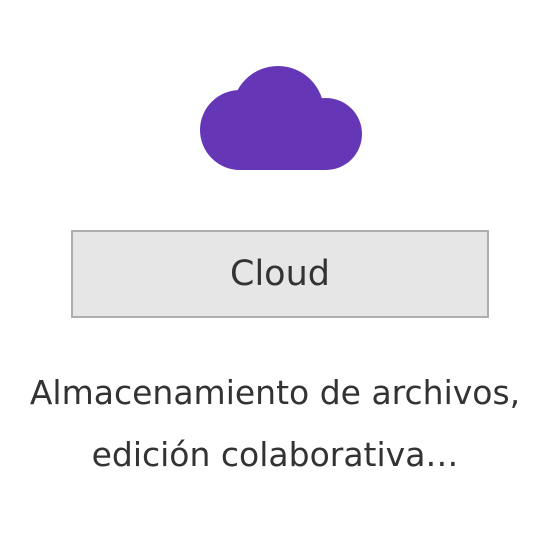  What do you see at coordinates (275, 392) in the screenshot?
I see `description-line-1: Almacenamiento de archivos,` at bounding box center [275, 392].